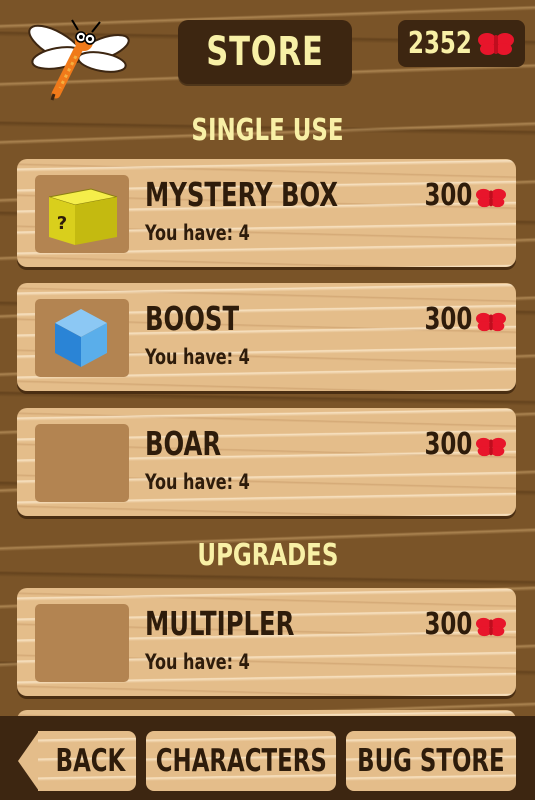 The width and height of the screenshot is (535, 800). I want to click on store-item-boar: BOAR You have: 4 300, so click(266, 462).